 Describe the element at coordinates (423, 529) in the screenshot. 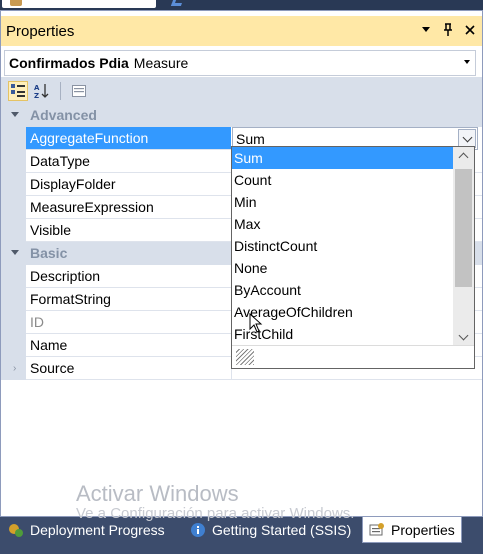

I see `tab-label: Properties` at that location.